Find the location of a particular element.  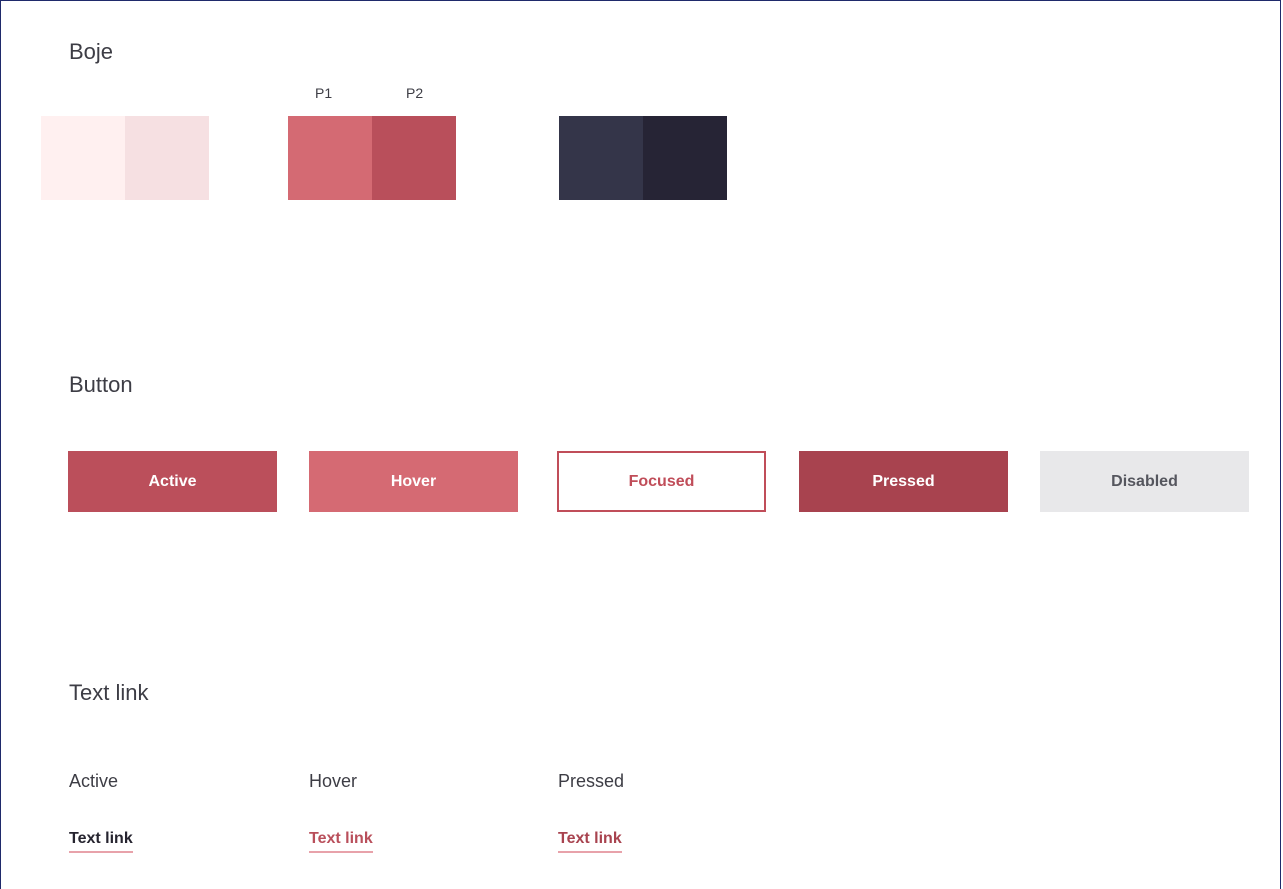

swatch-label-p2: P2 is located at coordinates (415, 93).